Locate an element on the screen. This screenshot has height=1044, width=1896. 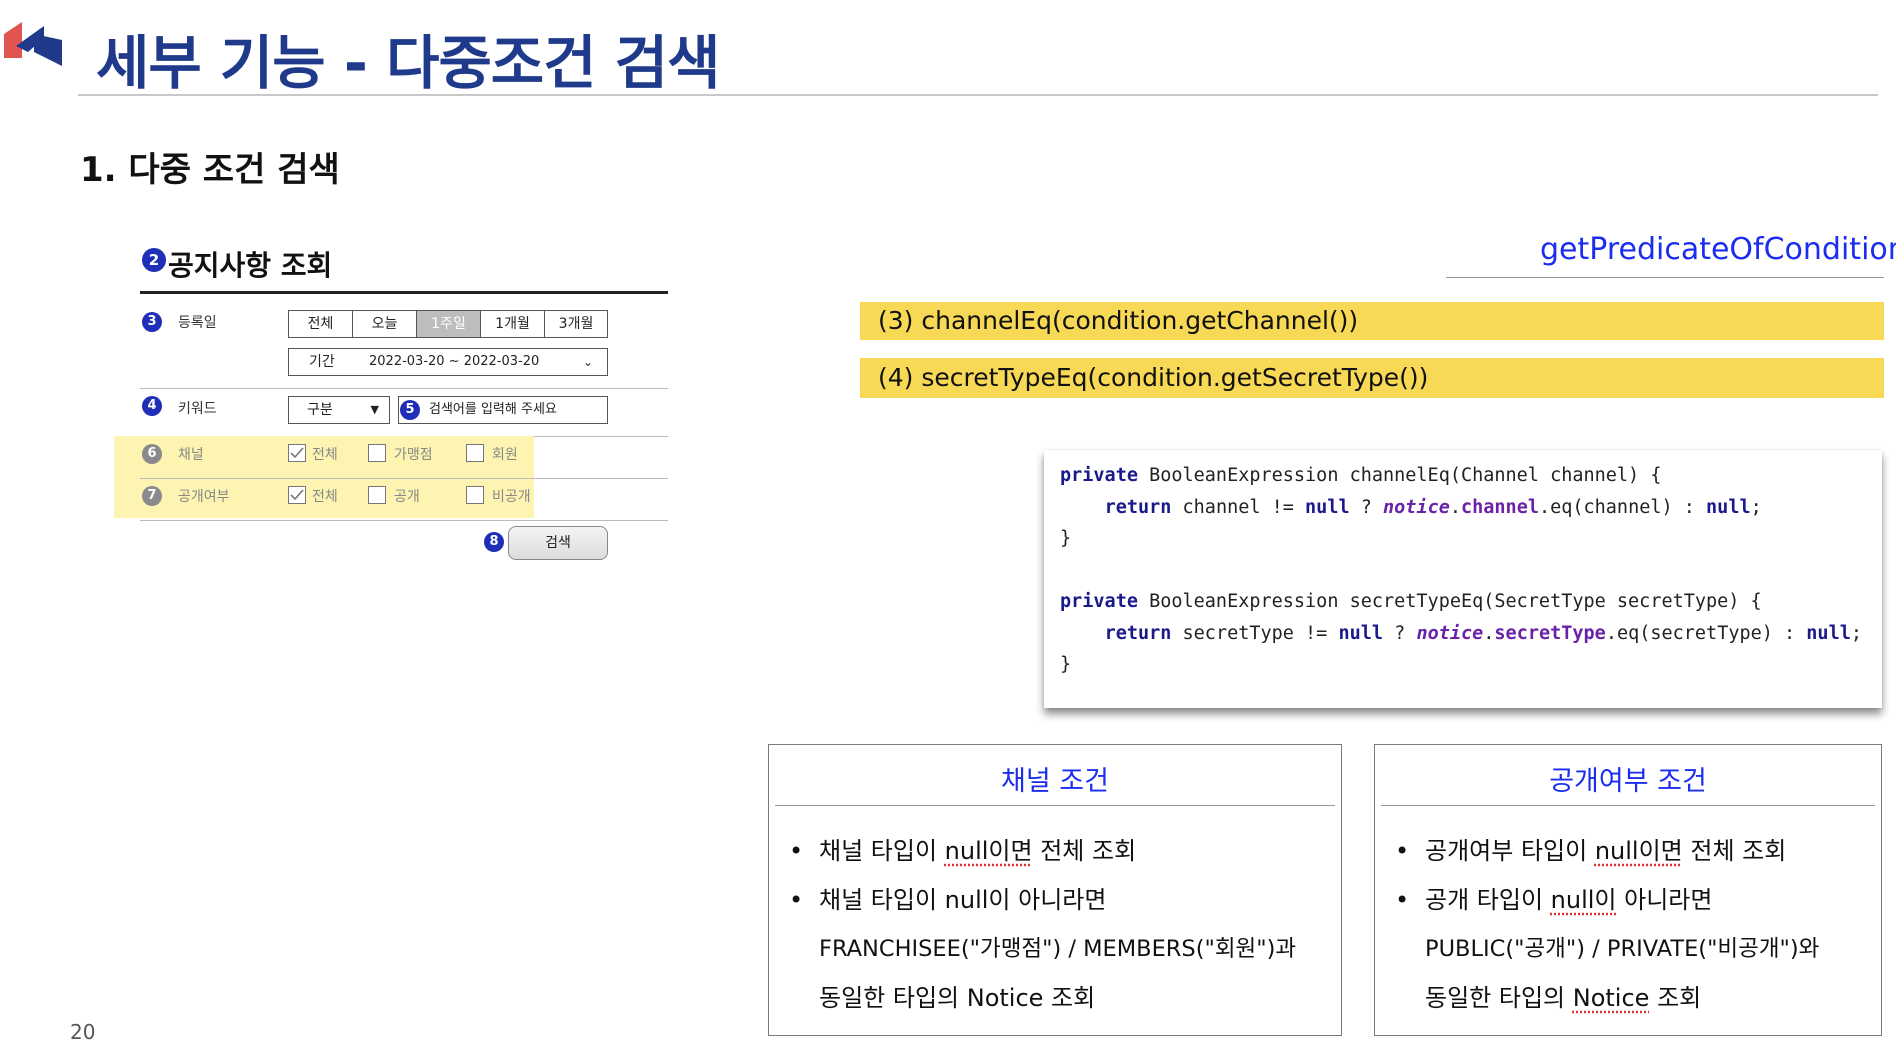
list-item: • 공개여부 타입이 null이면 전체 조회 is located at coordinates (1591, 851).